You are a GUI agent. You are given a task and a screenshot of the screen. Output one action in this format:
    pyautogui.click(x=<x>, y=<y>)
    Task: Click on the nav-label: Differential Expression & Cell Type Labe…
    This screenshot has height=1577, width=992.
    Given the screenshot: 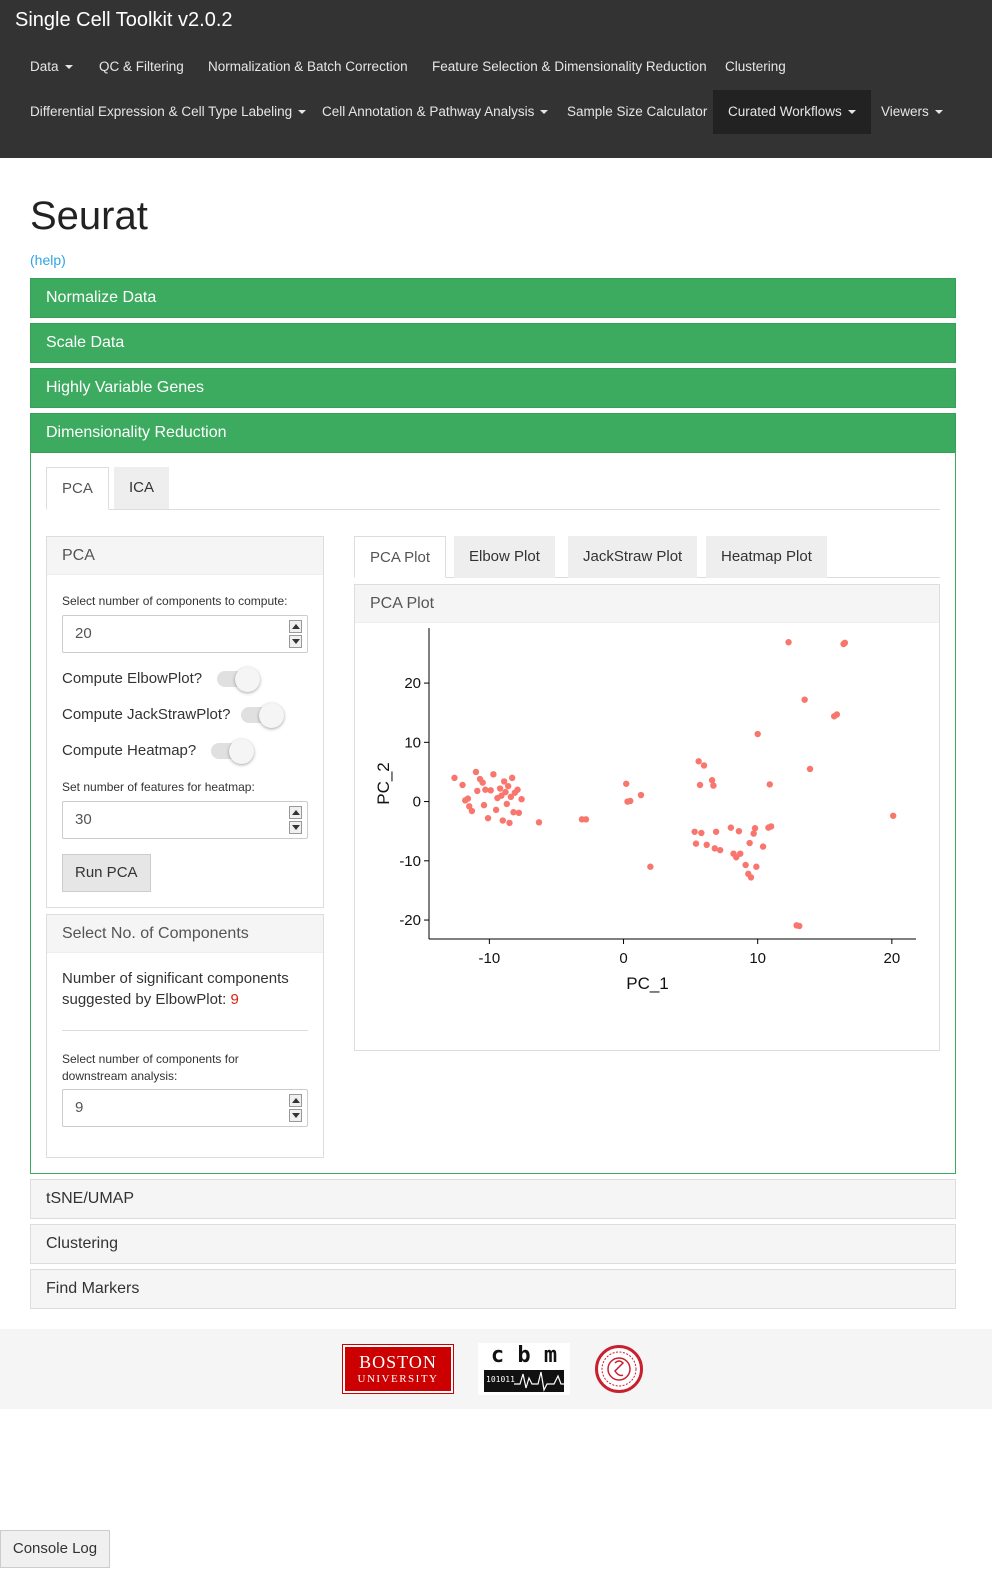 What is the action you would take?
    pyautogui.click(x=161, y=111)
    